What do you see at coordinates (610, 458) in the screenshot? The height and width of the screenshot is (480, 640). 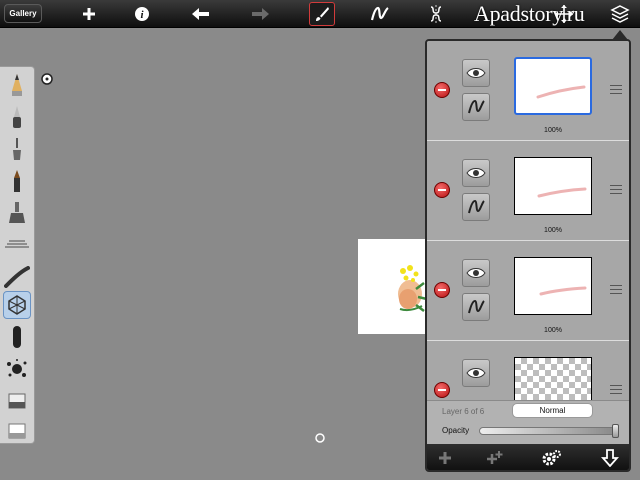 I see `merge-down-icon` at bounding box center [610, 458].